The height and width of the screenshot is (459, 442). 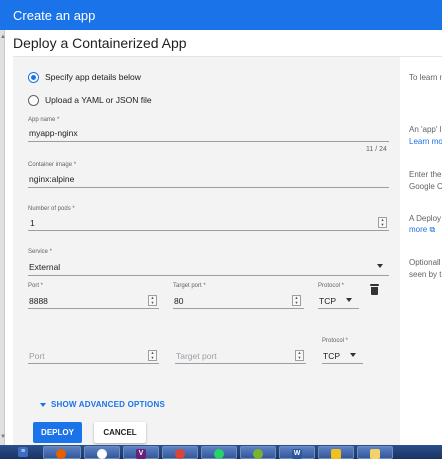 What do you see at coordinates (44, 120) in the screenshot?
I see `app-name-label: App name *` at bounding box center [44, 120].